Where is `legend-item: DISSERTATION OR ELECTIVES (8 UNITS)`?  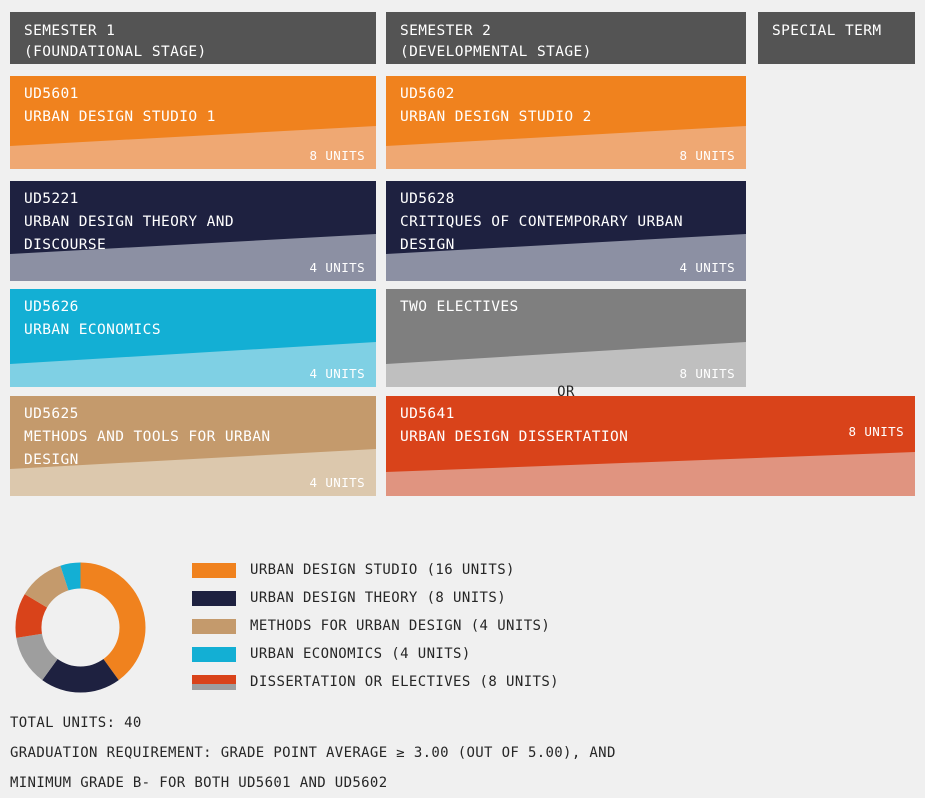
legend-item: DISSERTATION OR ELECTIVES (8 UNITS) is located at coordinates (375, 682).